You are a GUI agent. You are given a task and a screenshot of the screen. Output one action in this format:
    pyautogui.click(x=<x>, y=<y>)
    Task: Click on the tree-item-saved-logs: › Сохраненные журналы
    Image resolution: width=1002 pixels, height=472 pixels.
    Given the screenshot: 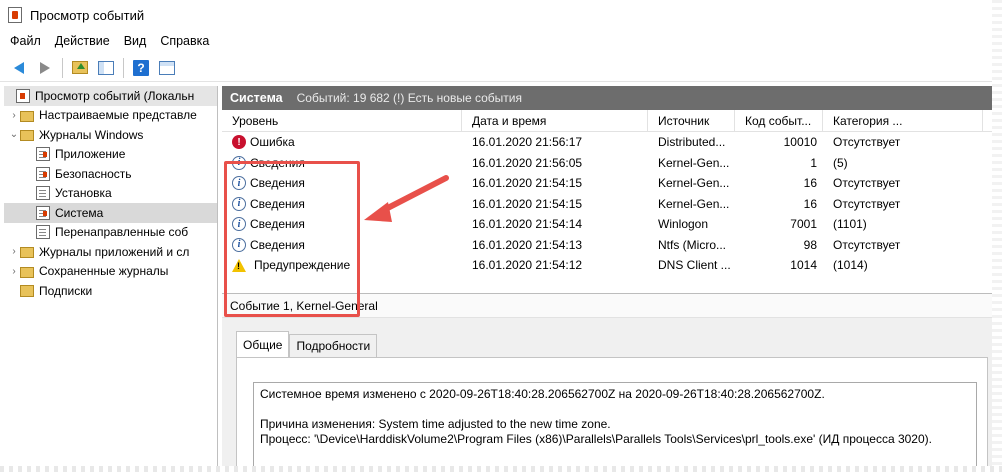 What is the action you would take?
    pyautogui.click(x=110, y=272)
    